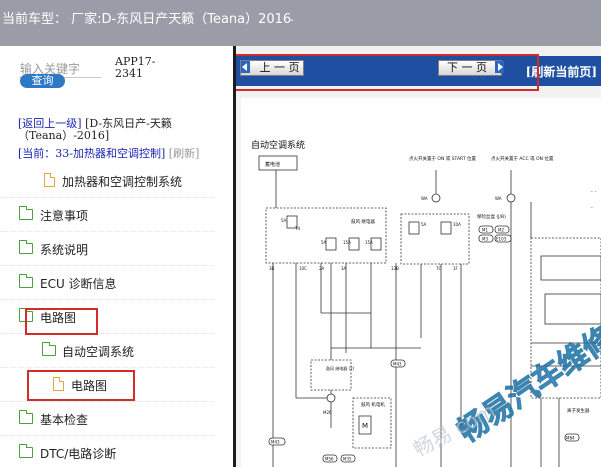 This screenshot has width=601, height=467. What do you see at coordinates (395, 268) in the screenshot?
I see `svg-text: 13B` at bounding box center [395, 268].